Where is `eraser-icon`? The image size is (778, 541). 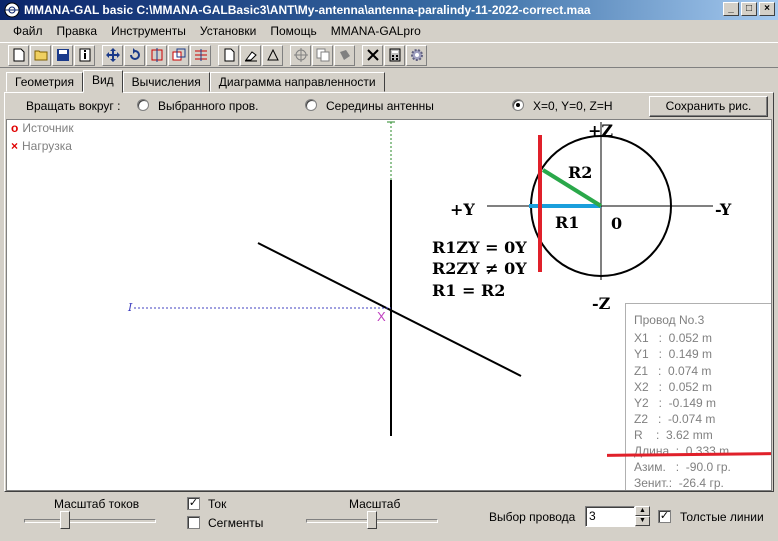 eraser-icon is located at coordinates (250, 56).